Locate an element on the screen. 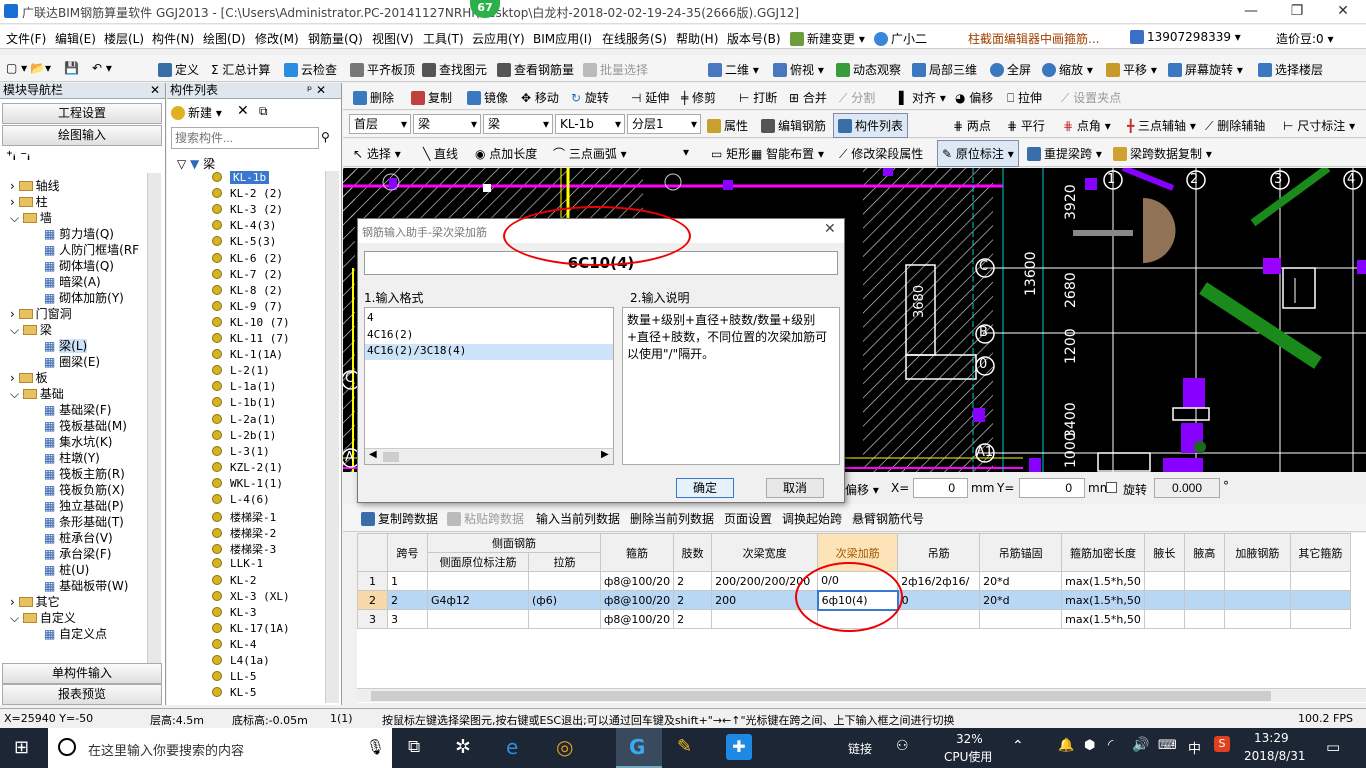  col-header-hanger-anchor: 吊筋锚固 is located at coordinates (1021, 552).